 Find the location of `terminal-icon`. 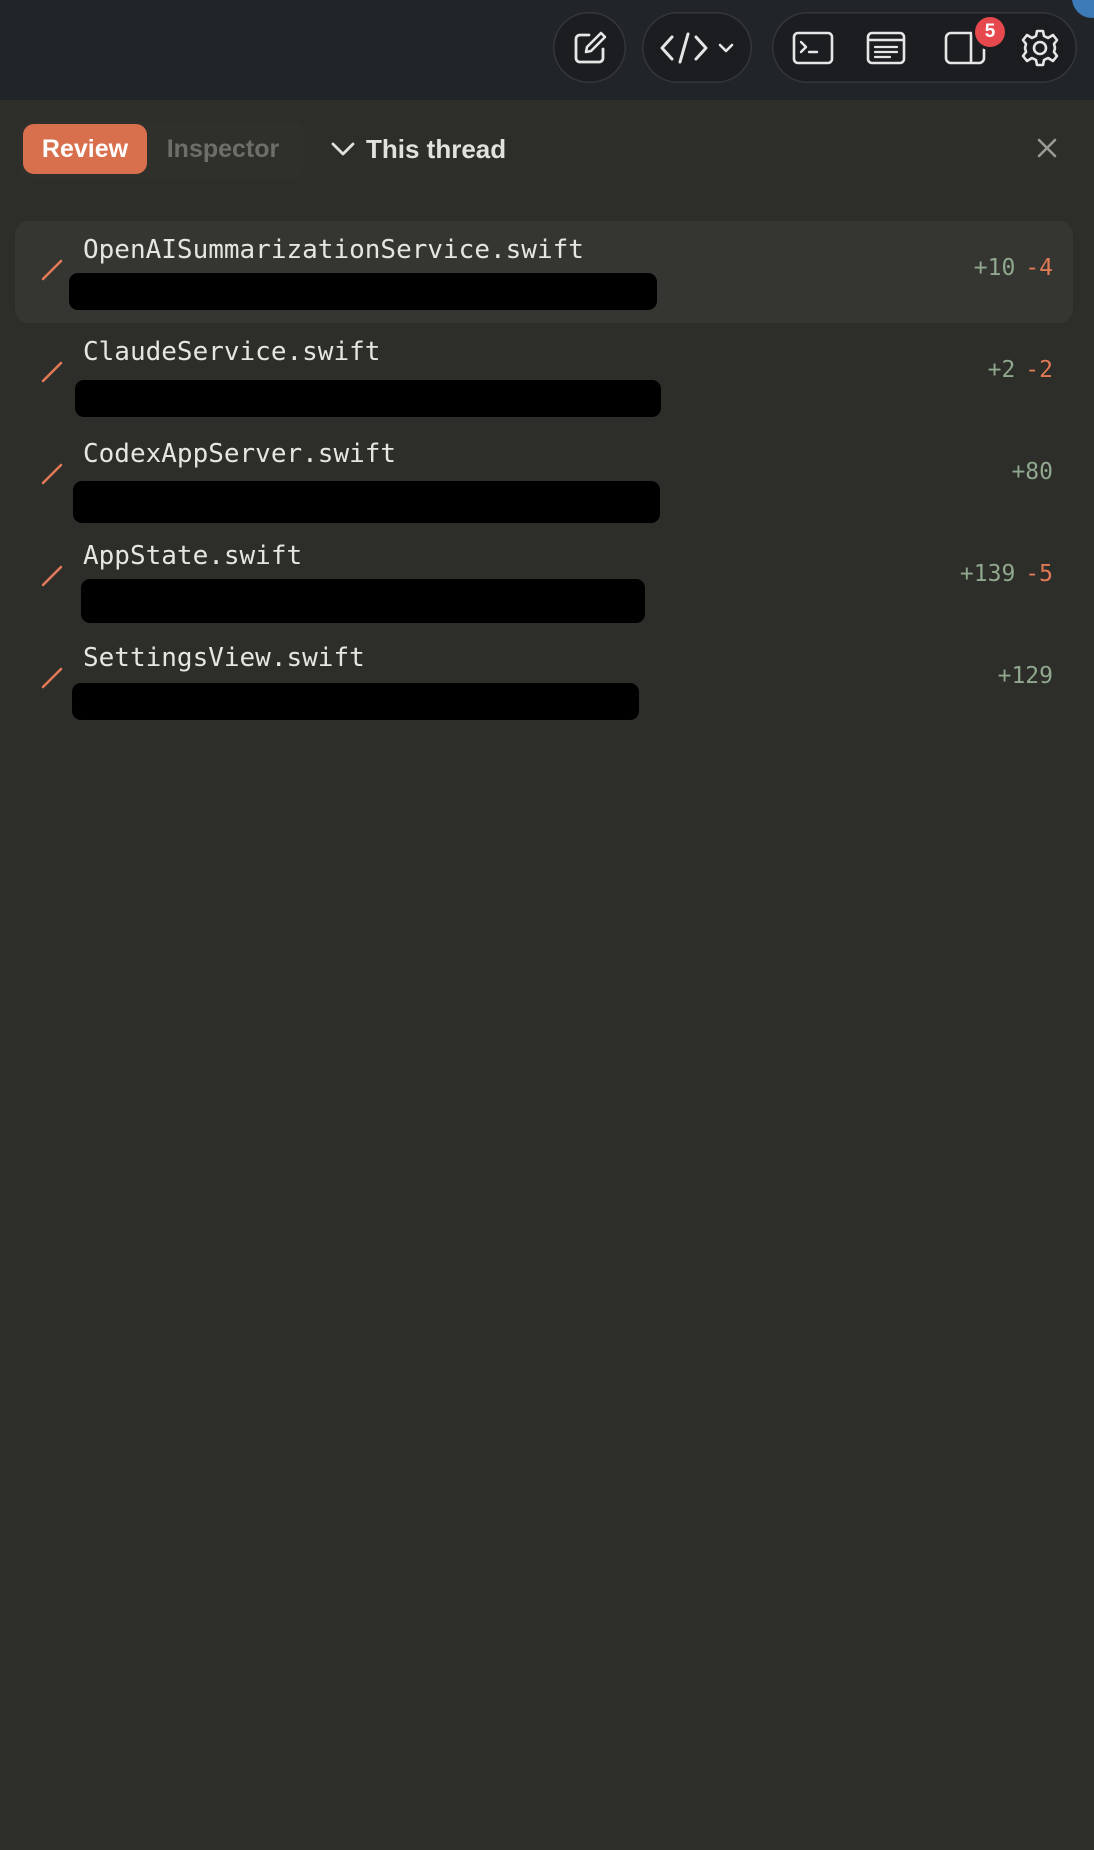

terminal-icon is located at coordinates (813, 48).